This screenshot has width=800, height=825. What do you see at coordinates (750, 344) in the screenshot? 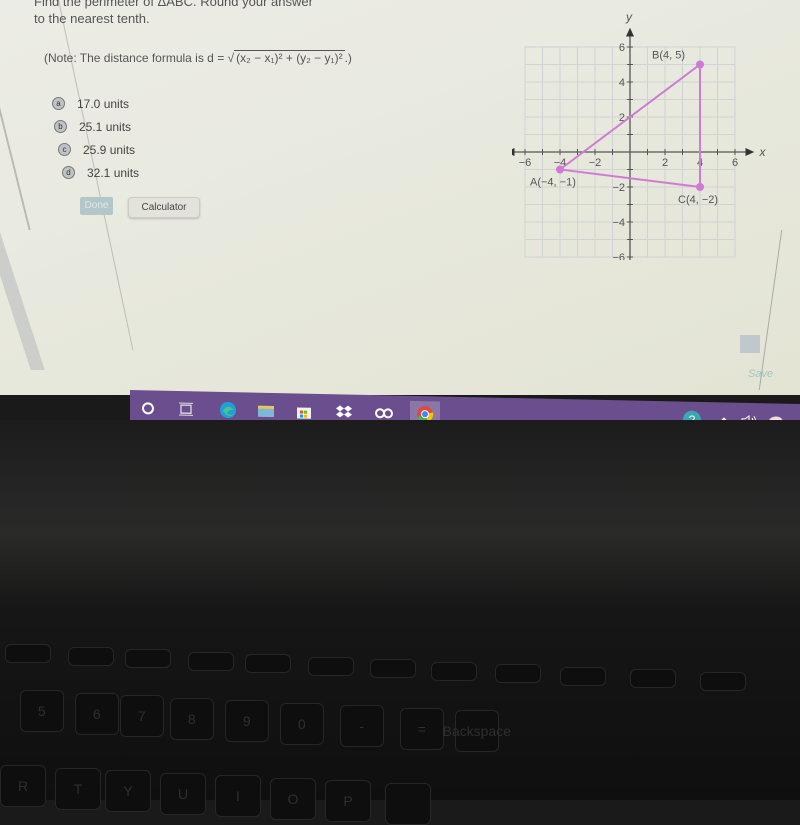
I see `scroll-thumb` at bounding box center [750, 344].